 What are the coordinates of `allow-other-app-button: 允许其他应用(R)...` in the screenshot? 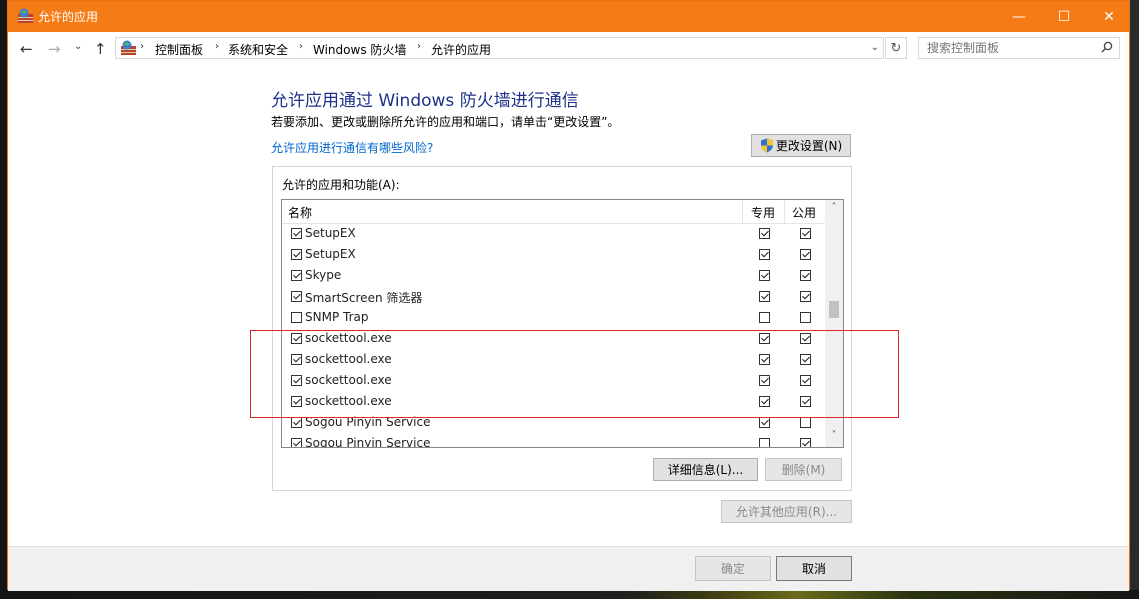 It's located at (786, 511).